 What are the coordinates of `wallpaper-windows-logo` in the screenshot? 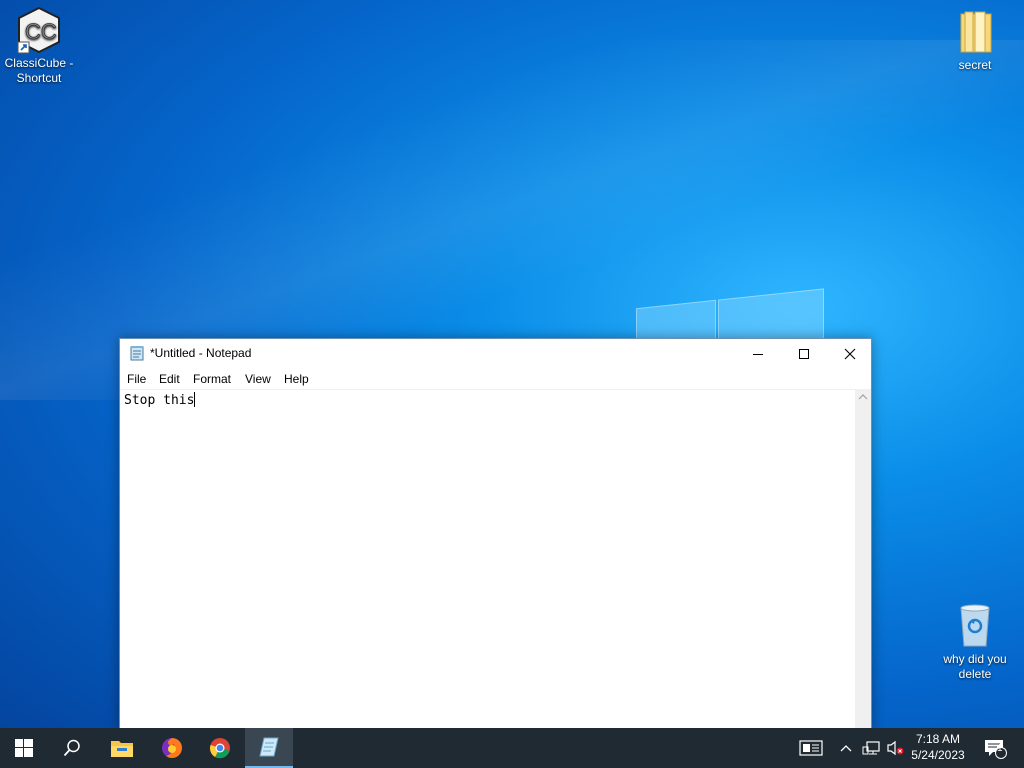 It's located at (731, 319).